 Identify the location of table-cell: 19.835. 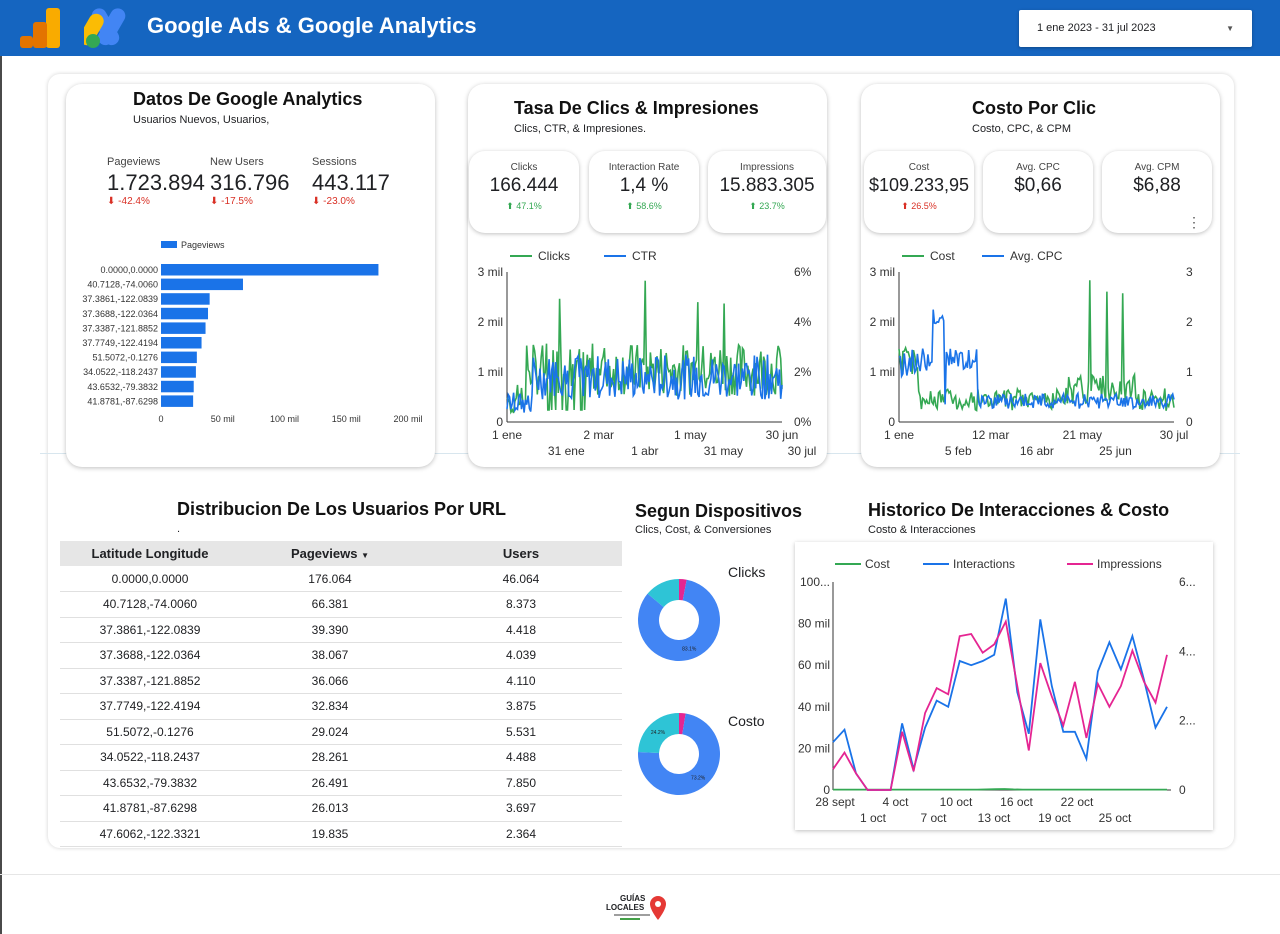
(330, 834).